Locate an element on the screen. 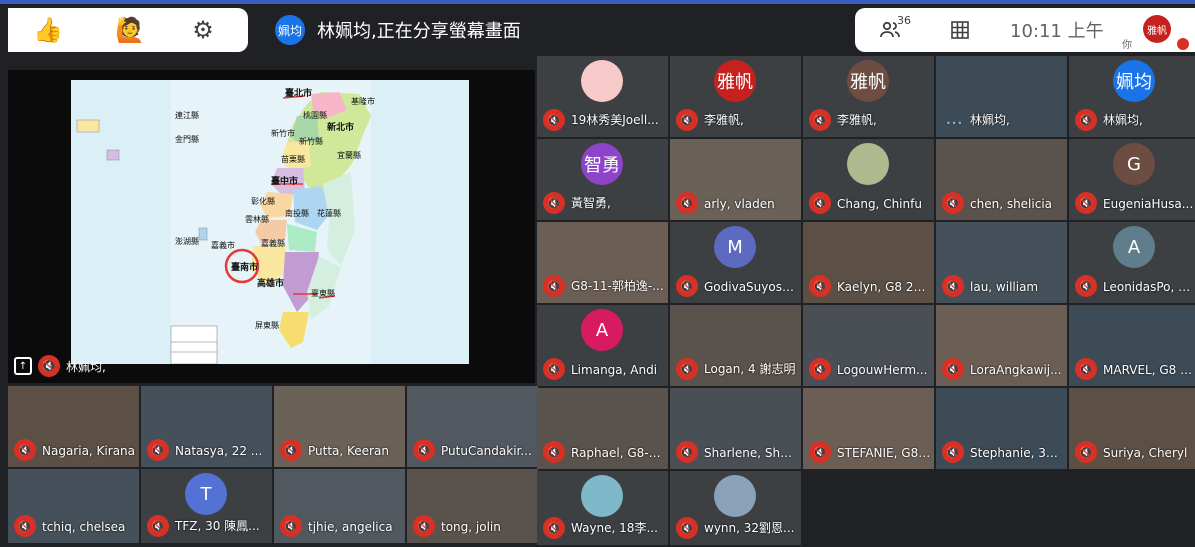 Image resolution: width=1195 pixels, height=547 pixels. participant-tile: 🔇 chen, shelicia is located at coordinates (1001, 179).